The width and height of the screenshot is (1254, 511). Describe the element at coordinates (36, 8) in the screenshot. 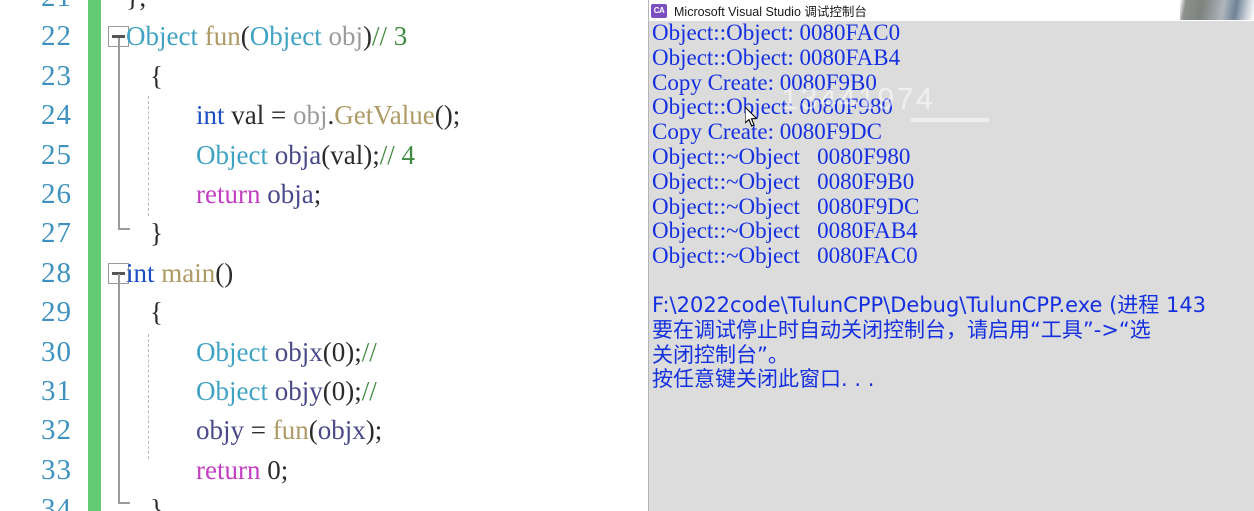

I see `line-number: 21` at that location.